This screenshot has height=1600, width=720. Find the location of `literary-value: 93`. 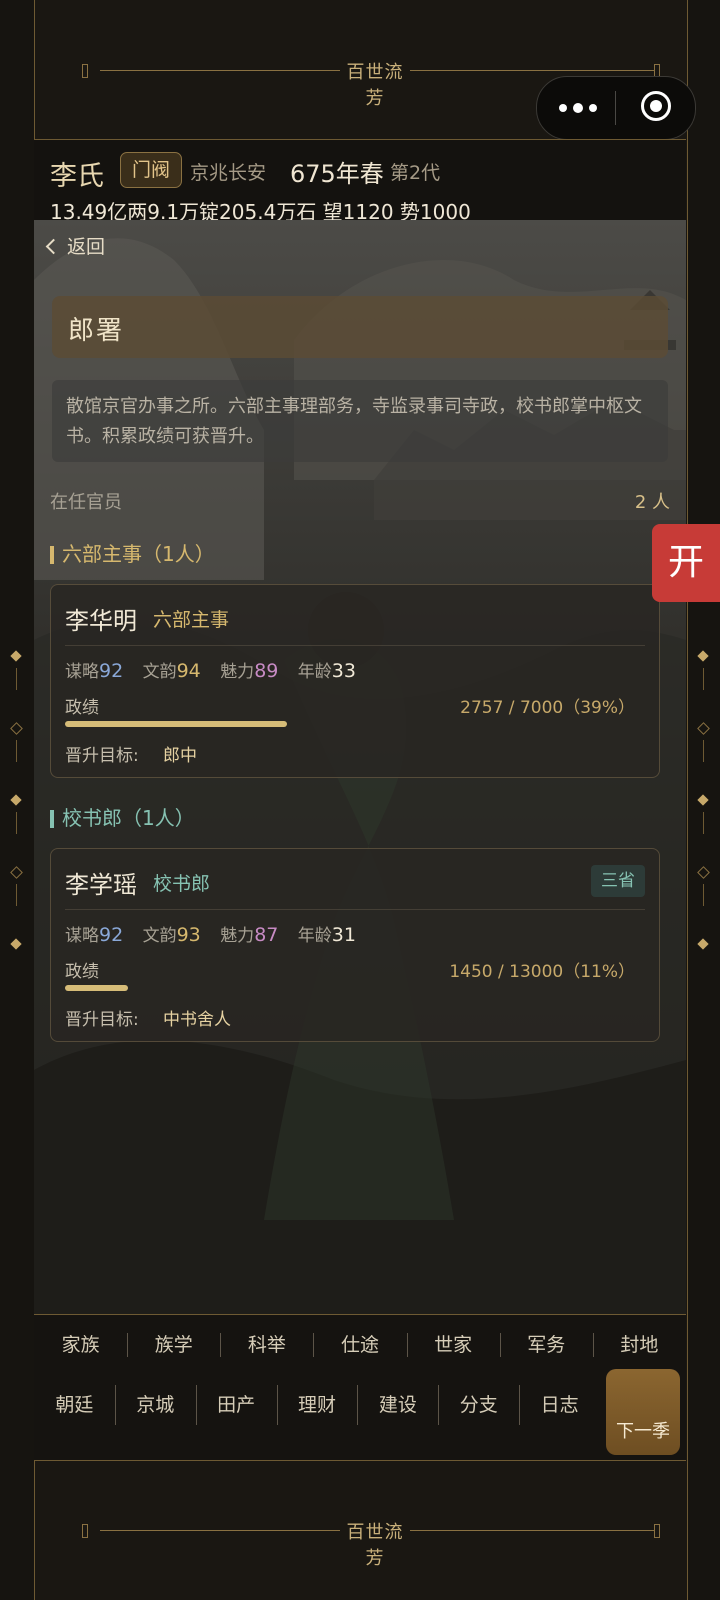

literary-value: 93 is located at coordinates (188, 935).